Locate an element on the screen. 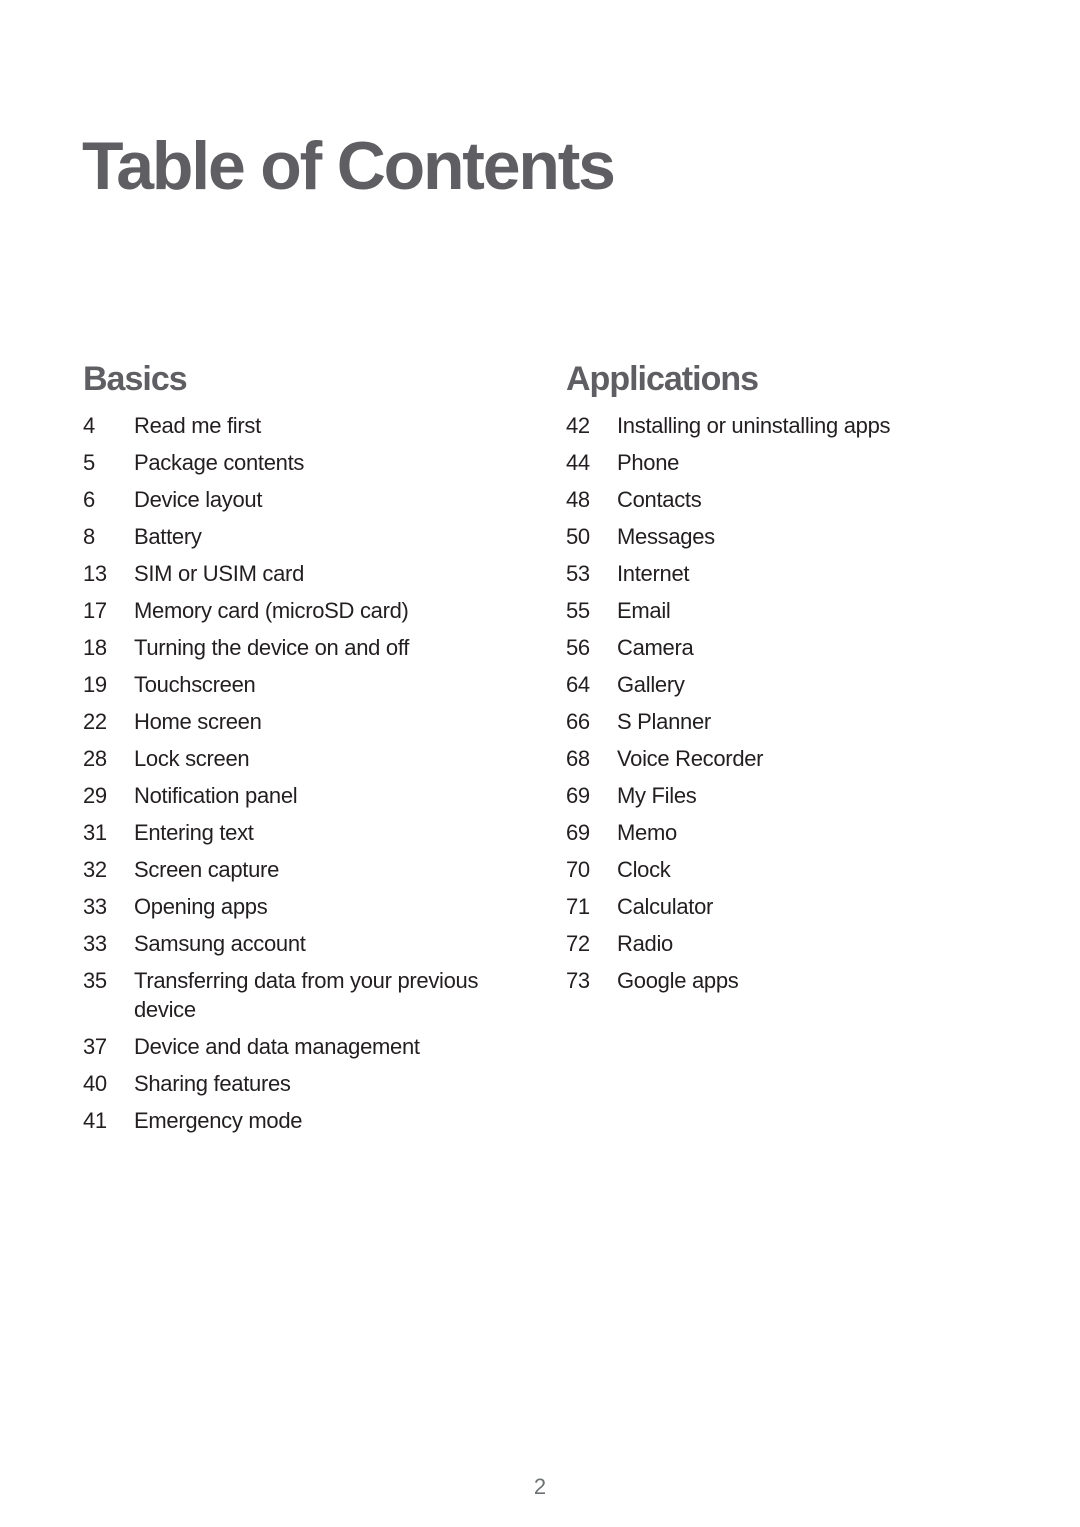 Image resolution: width=1080 pixels, height=1527 pixels. toc-entry-page: 6 is located at coordinates (89, 499).